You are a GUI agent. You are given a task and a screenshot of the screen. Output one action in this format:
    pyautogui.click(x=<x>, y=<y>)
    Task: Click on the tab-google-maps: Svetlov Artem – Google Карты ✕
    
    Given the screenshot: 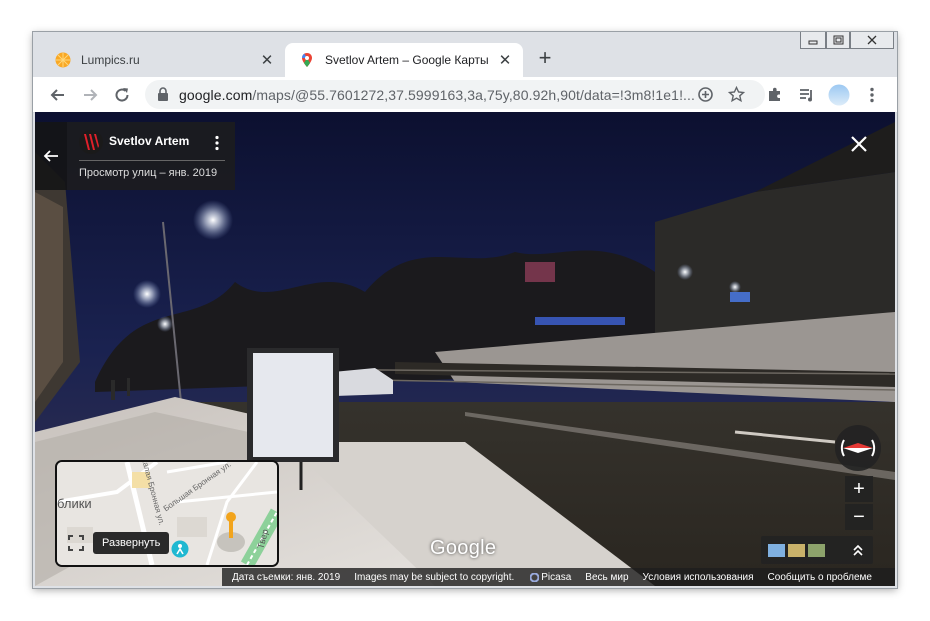 What is the action you would take?
    pyautogui.click(x=404, y=60)
    